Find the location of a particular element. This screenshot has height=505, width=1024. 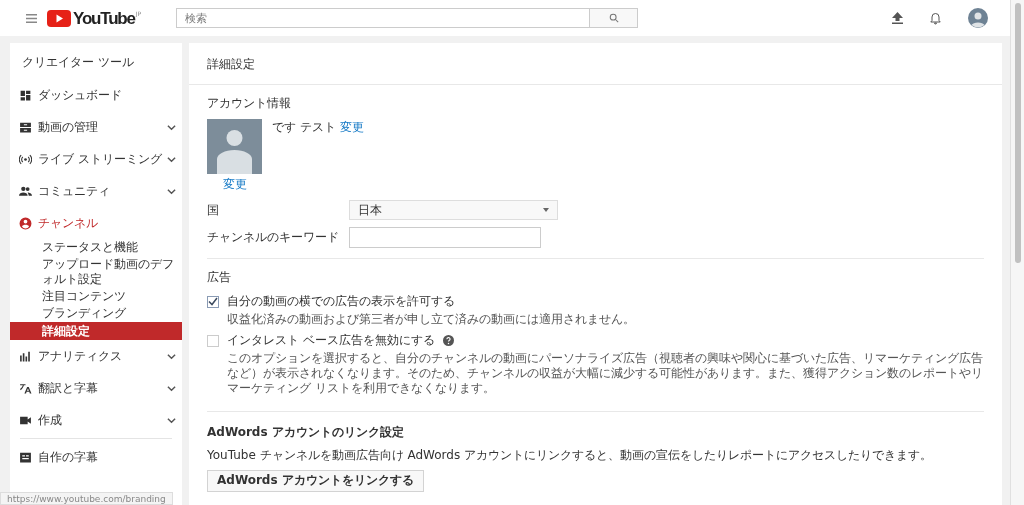

section-description: YouTube チャンネルを動画広告向け AdWords アカウントにリンクすると、動画の宣伝をしたりレポートにアクセスしたりできます。 is located at coordinates (570, 455).